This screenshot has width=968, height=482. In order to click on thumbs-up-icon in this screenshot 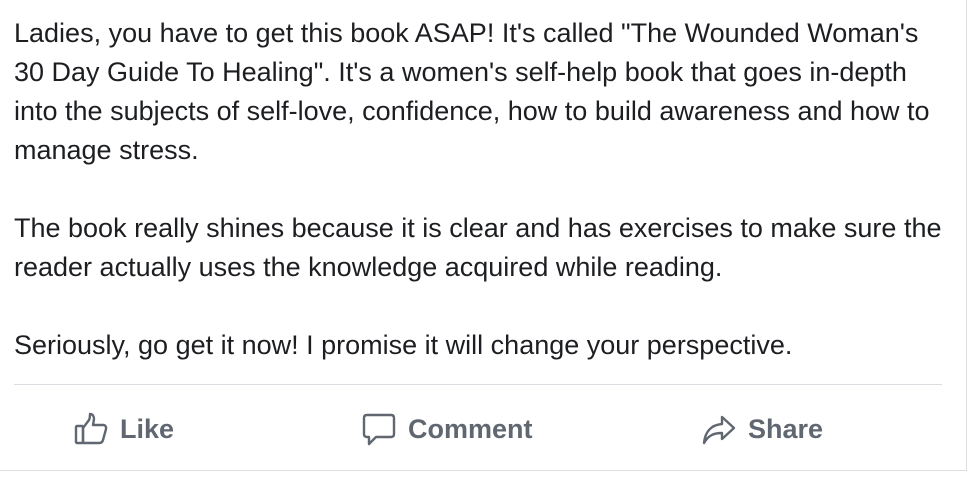, I will do `click(91, 429)`.